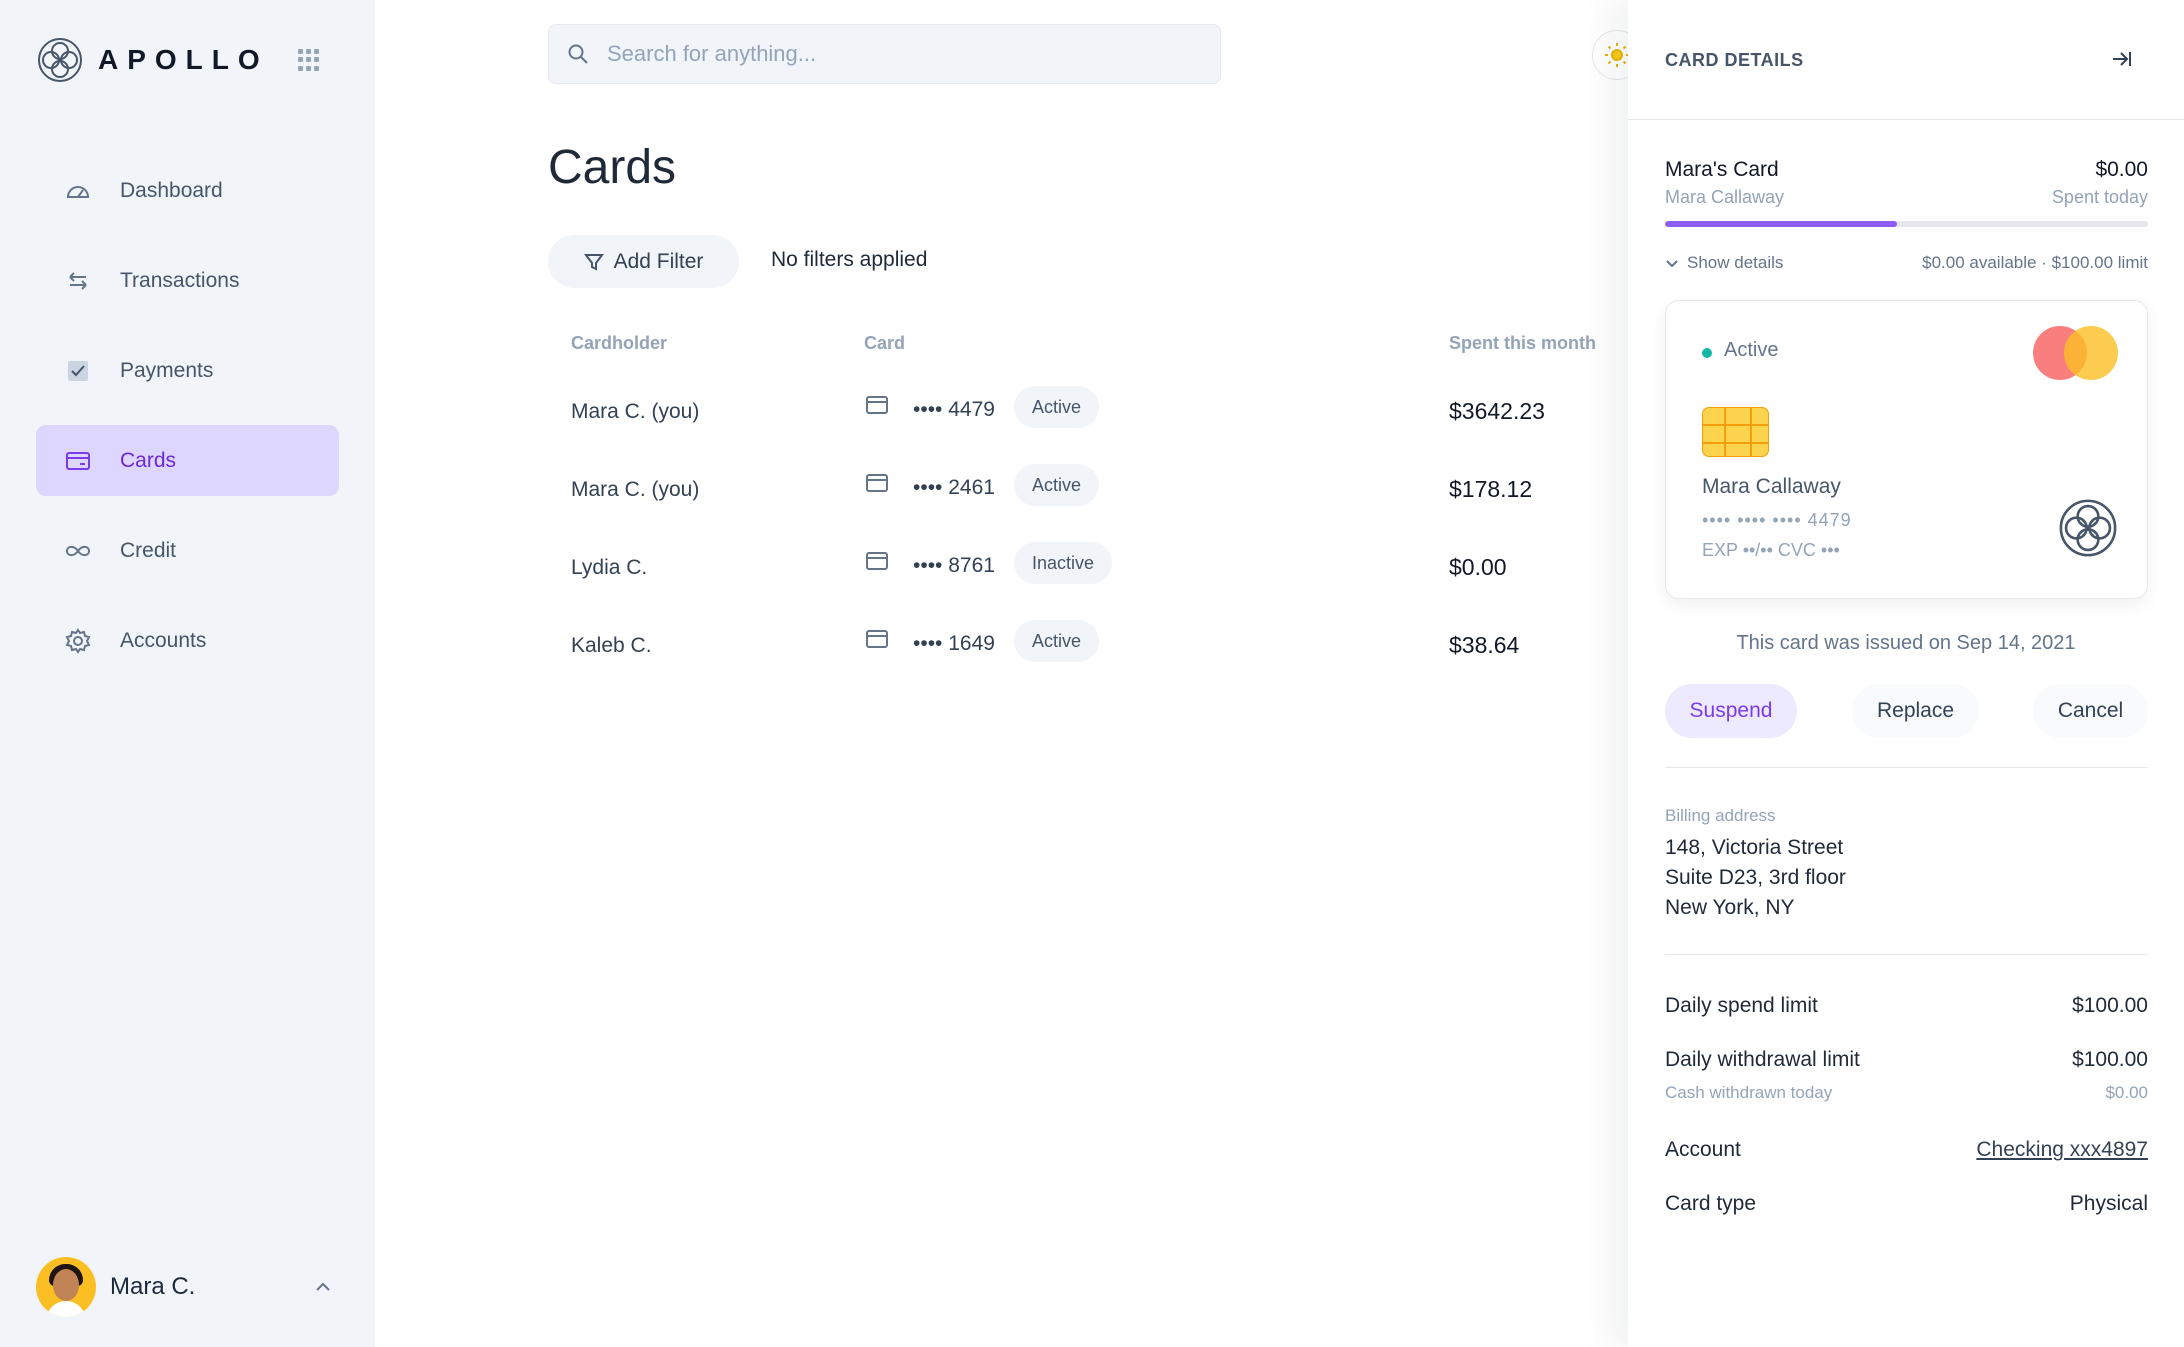  Describe the element at coordinates (1491, 489) in the screenshot. I see `spent-cell: $178.12` at that location.